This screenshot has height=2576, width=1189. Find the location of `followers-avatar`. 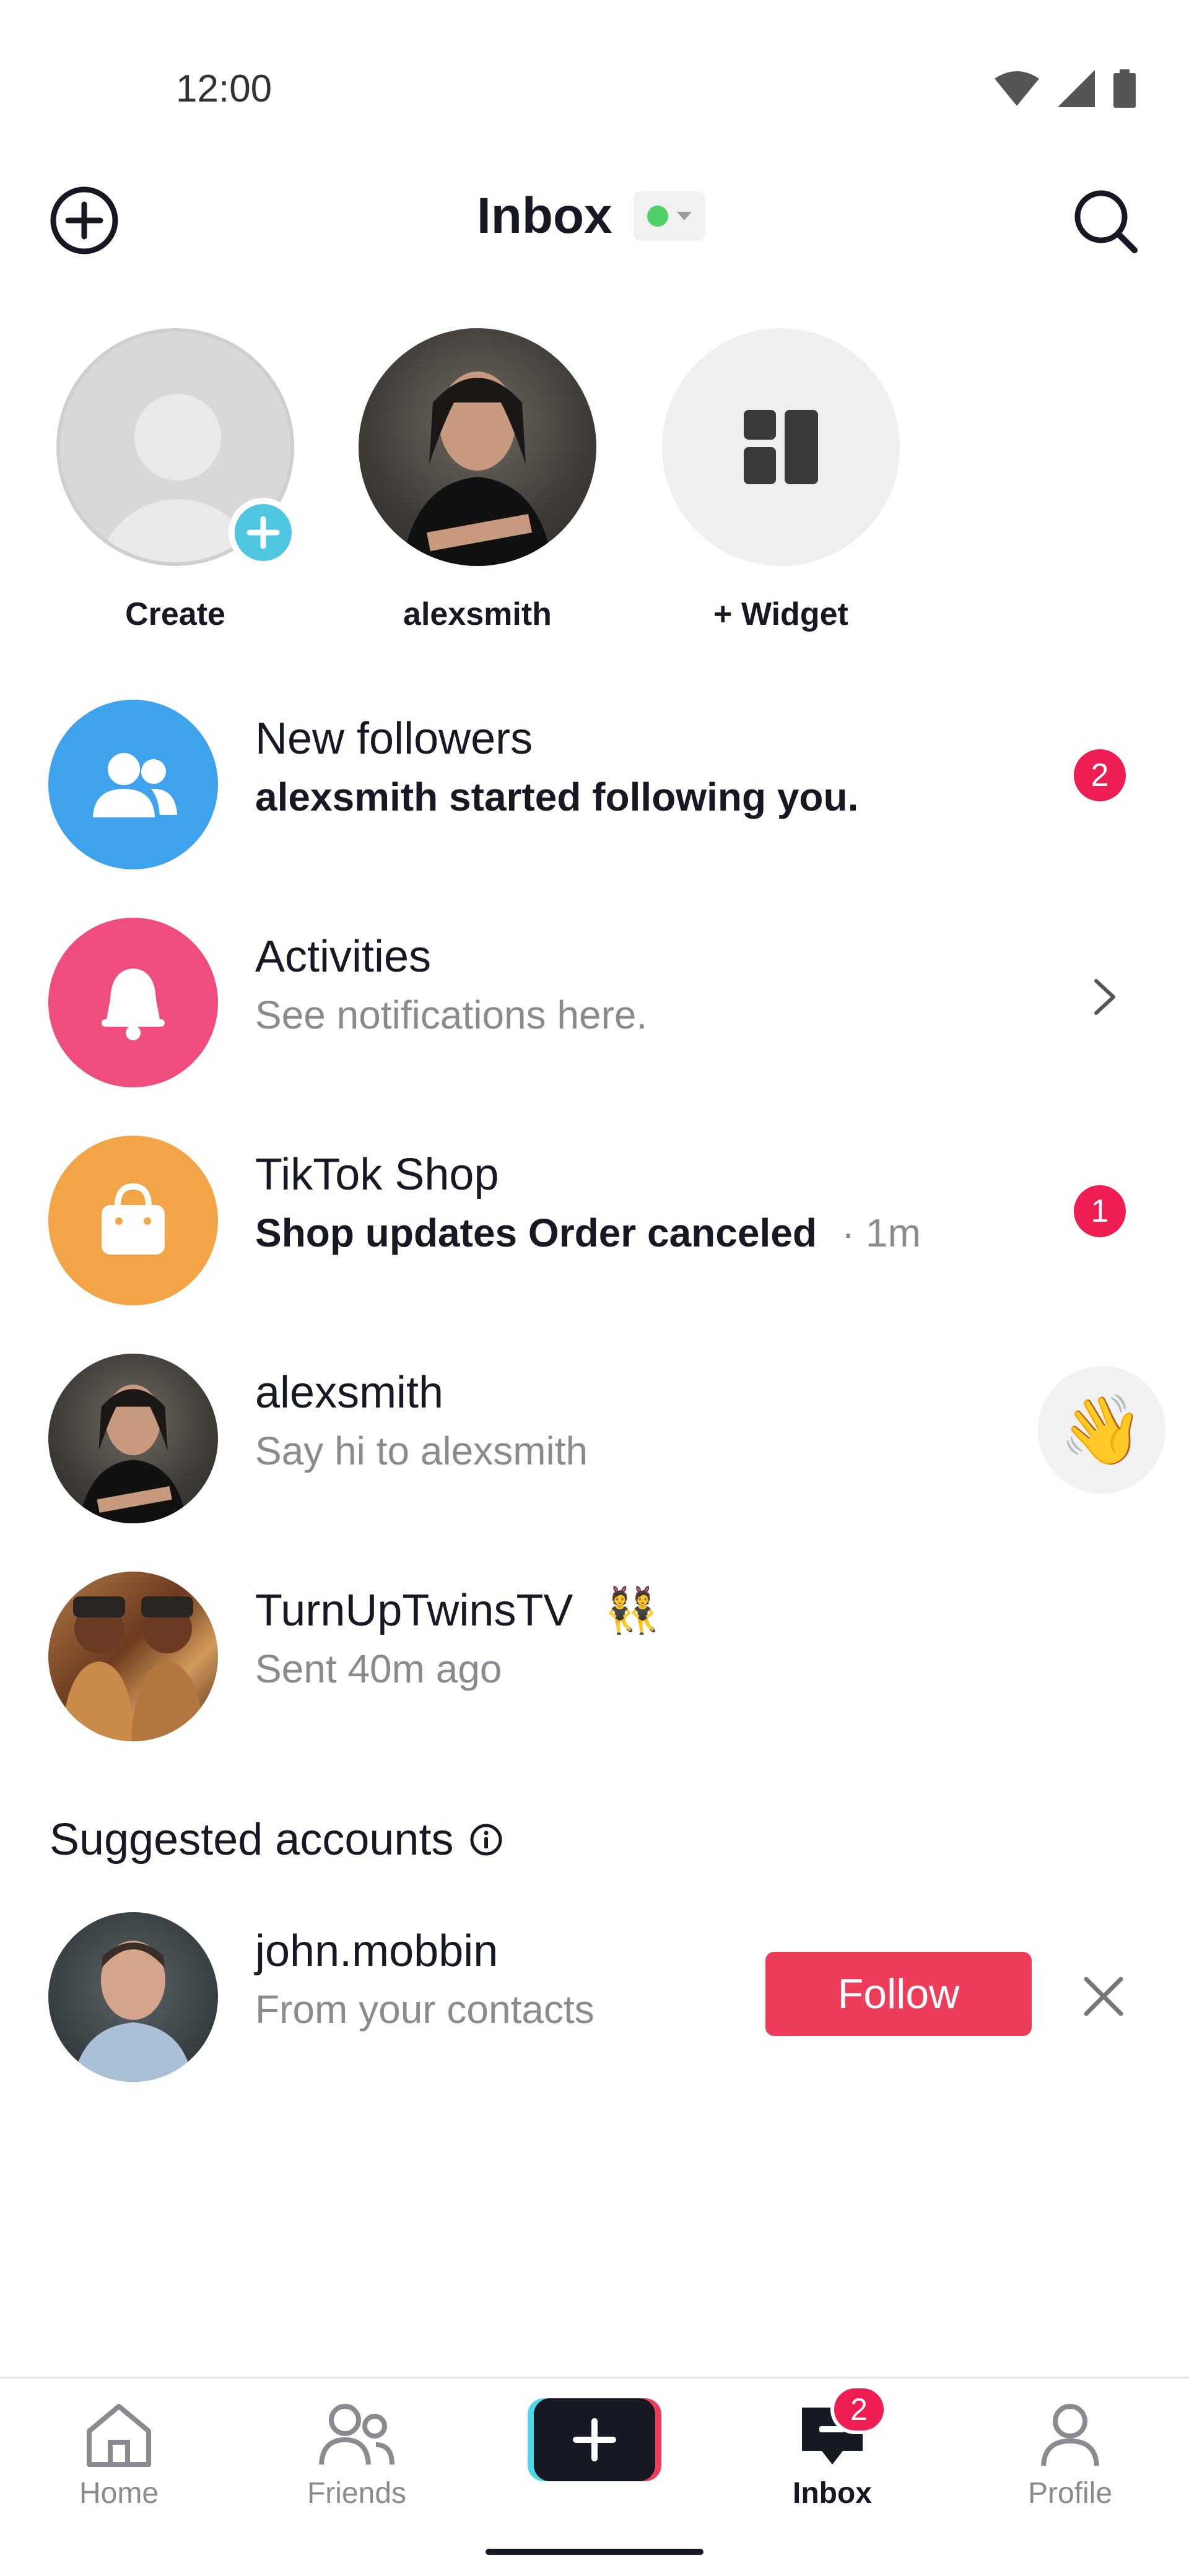

followers-avatar is located at coordinates (133, 784).